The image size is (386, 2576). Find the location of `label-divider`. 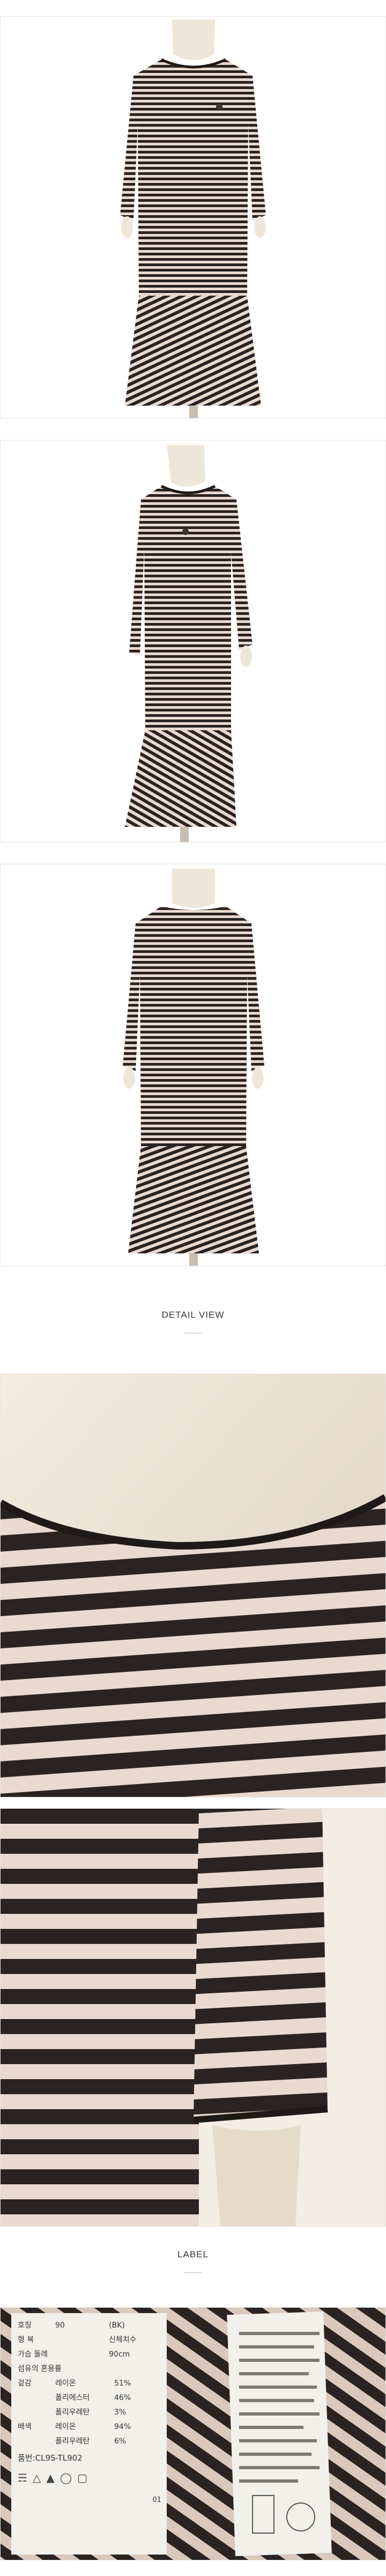

label-divider is located at coordinates (193, 2272).